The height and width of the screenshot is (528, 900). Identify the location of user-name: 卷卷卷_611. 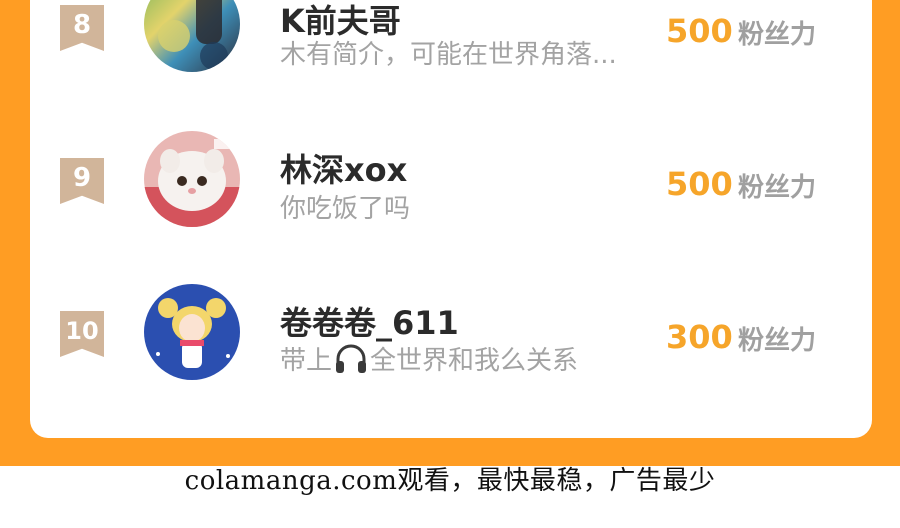
(369, 321).